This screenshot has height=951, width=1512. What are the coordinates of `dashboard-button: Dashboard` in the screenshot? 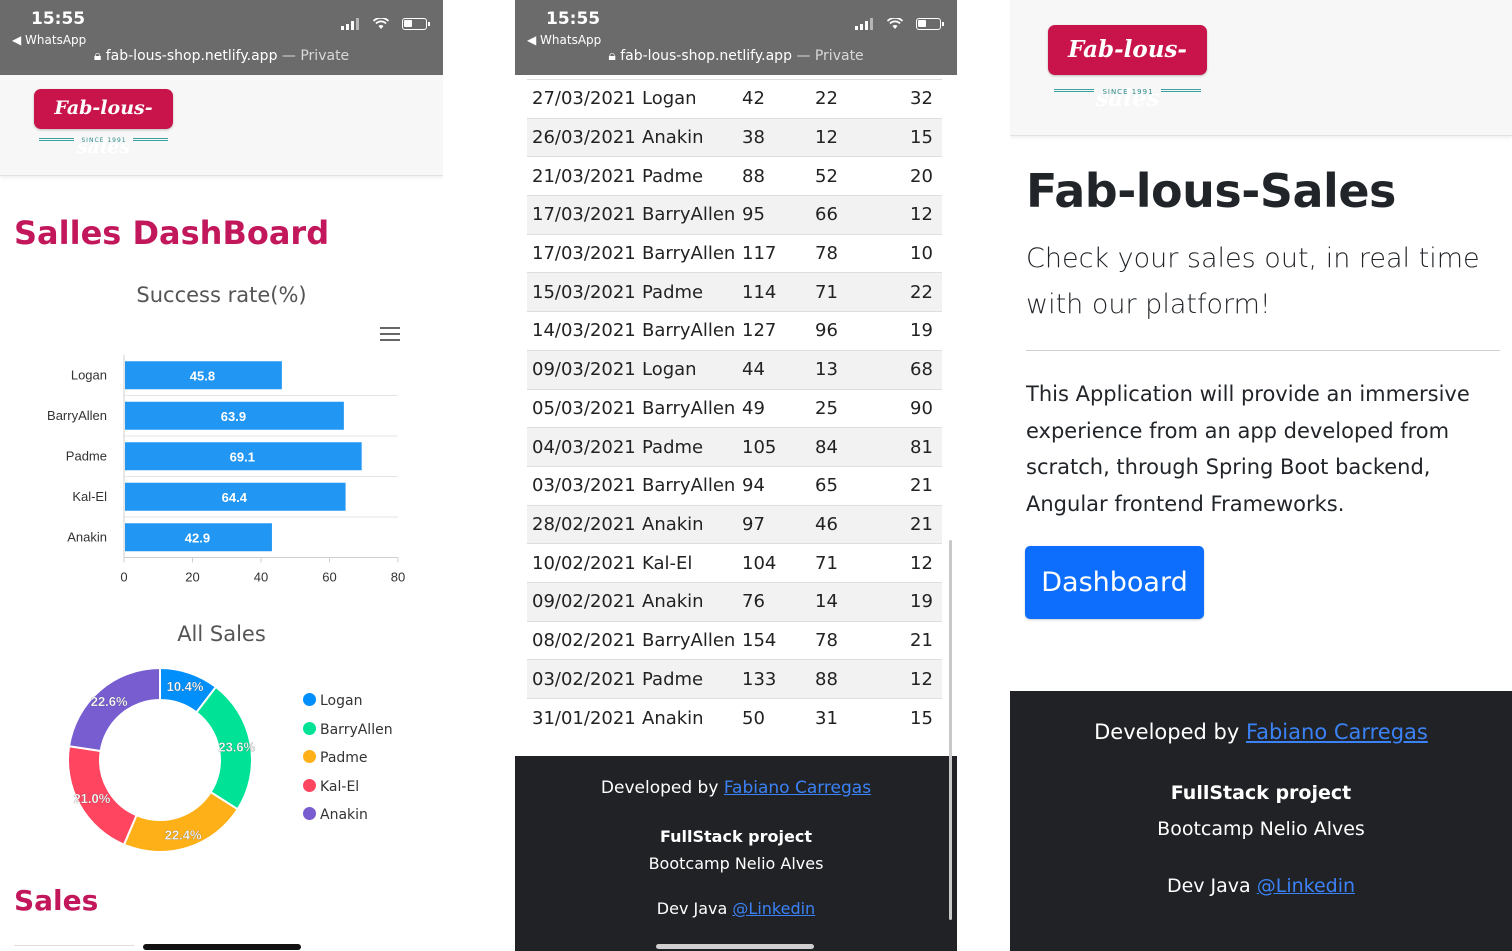 It's located at (1114, 582).